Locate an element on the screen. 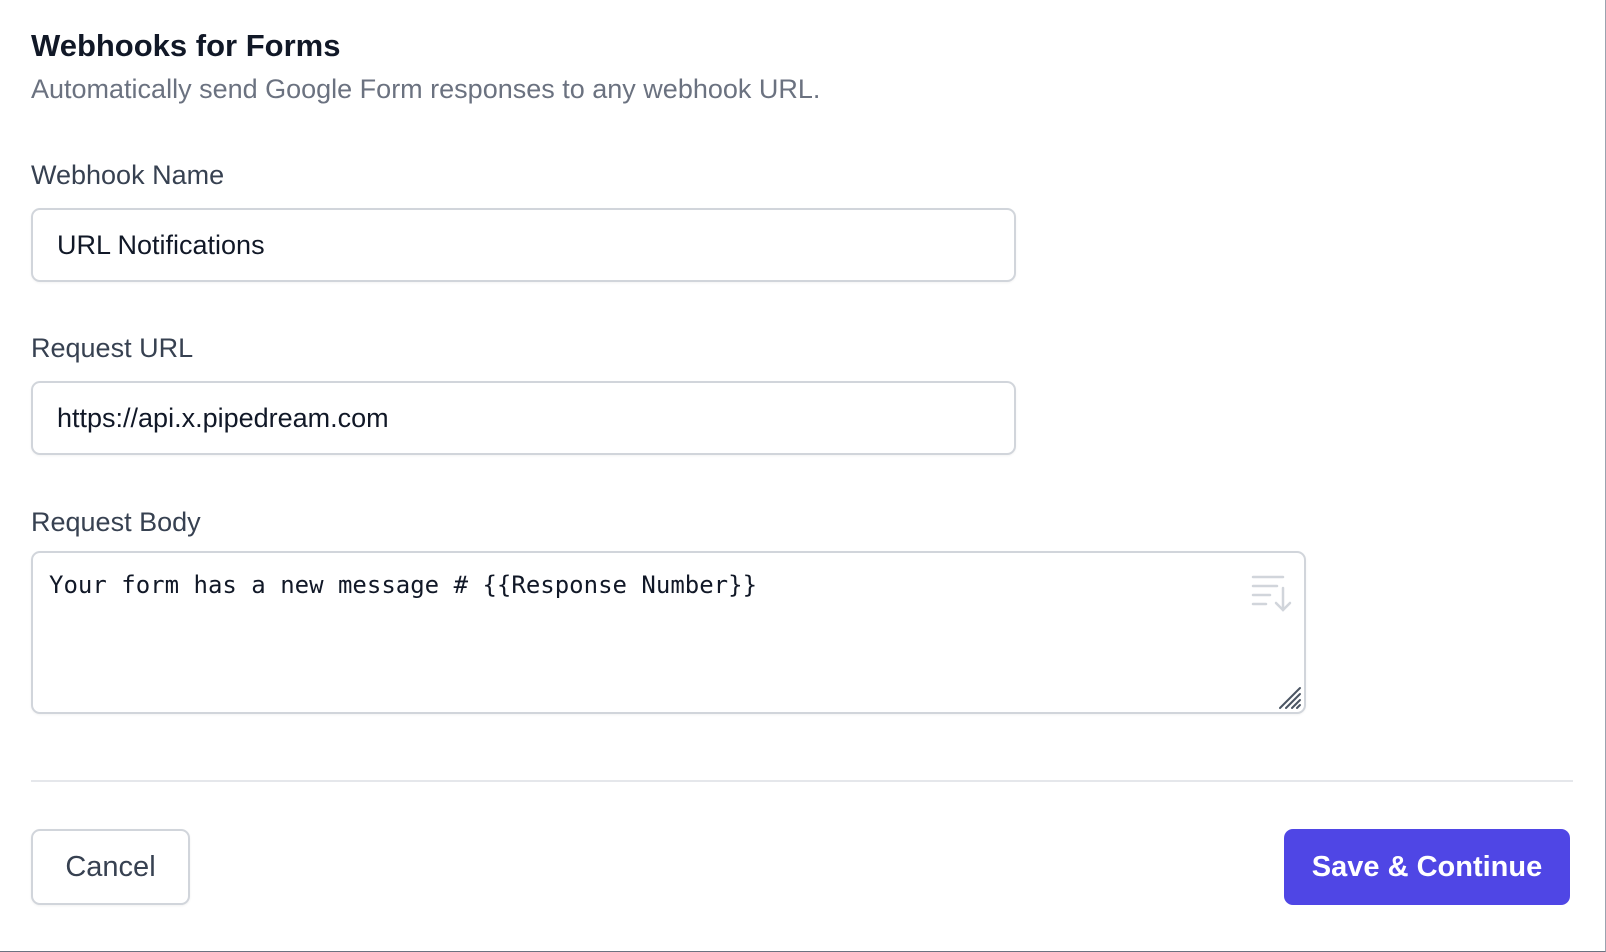  webhook-name-label: Webhook Name is located at coordinates (128, 175).